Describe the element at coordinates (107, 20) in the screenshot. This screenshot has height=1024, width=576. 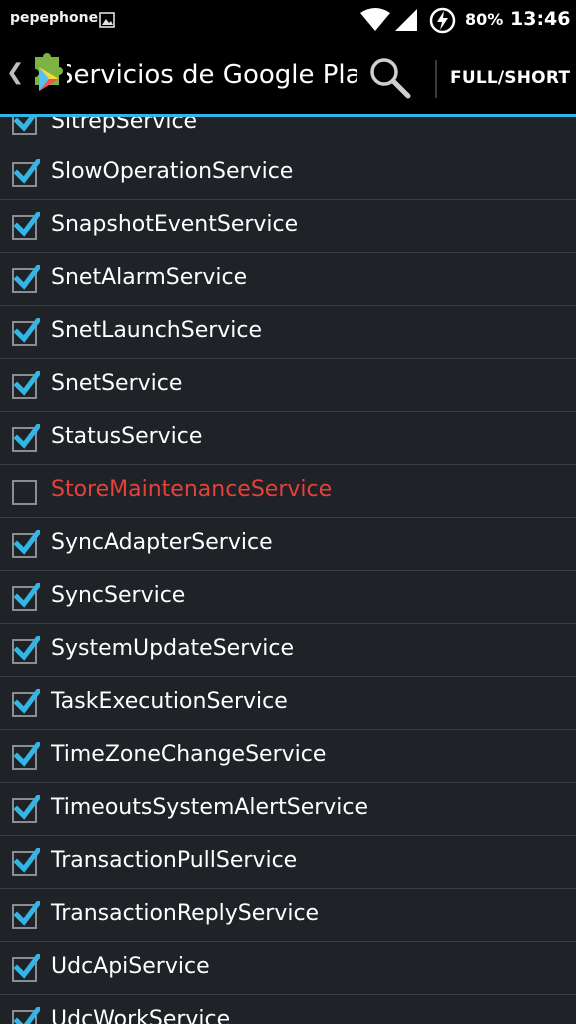
I see `image-notification-icon` at that location.